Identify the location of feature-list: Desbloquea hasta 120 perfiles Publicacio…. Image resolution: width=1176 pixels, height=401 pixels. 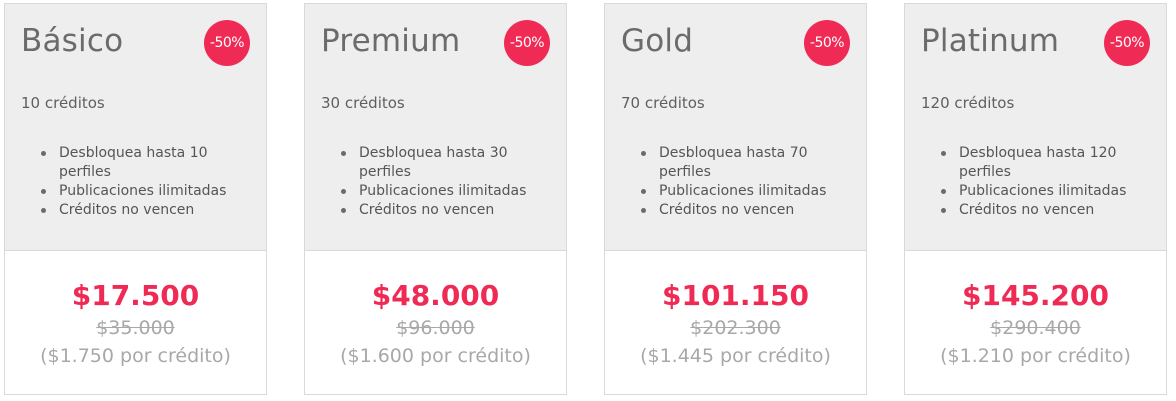
(1034, 182).